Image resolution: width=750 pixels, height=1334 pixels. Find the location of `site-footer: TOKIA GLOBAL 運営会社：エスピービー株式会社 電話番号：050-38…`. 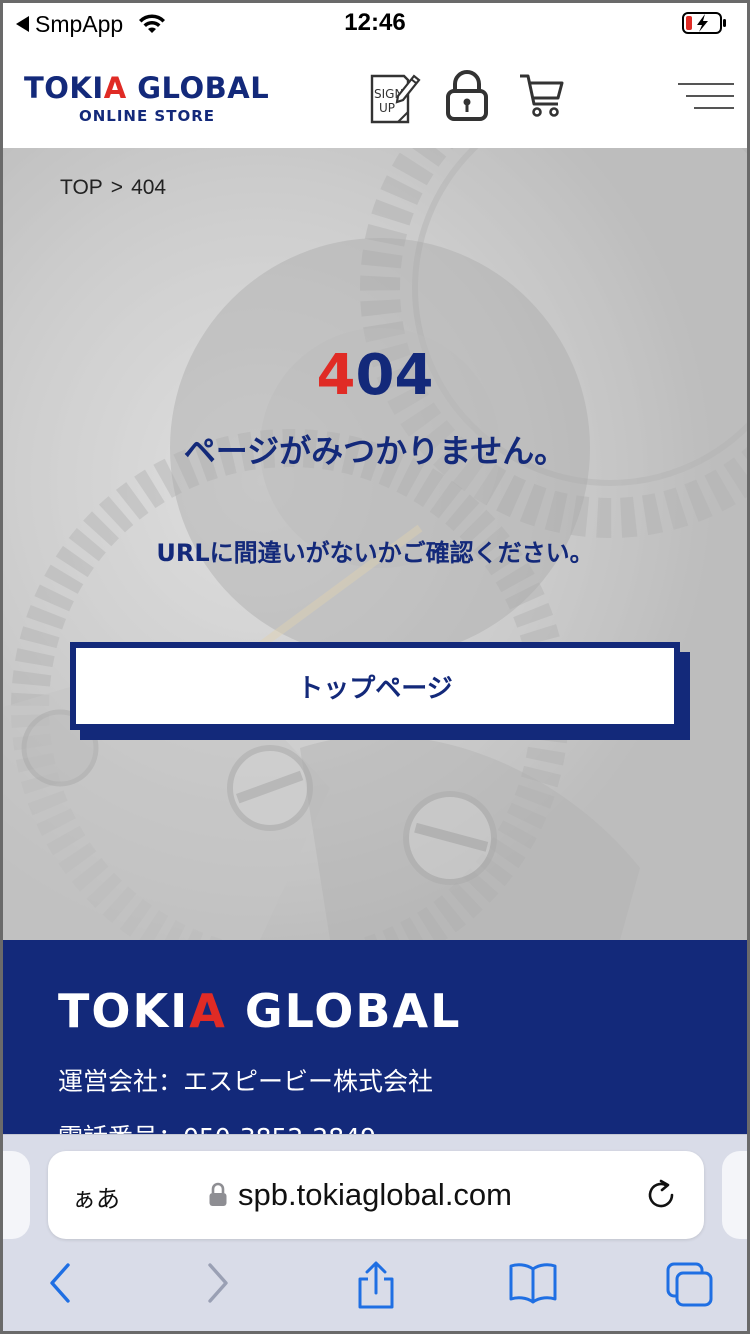

site-footer: TOKIA GLOBAL 運営会社：エスピービー株式会社 電話番号：050-38… is located at coordinates (375, 1040).